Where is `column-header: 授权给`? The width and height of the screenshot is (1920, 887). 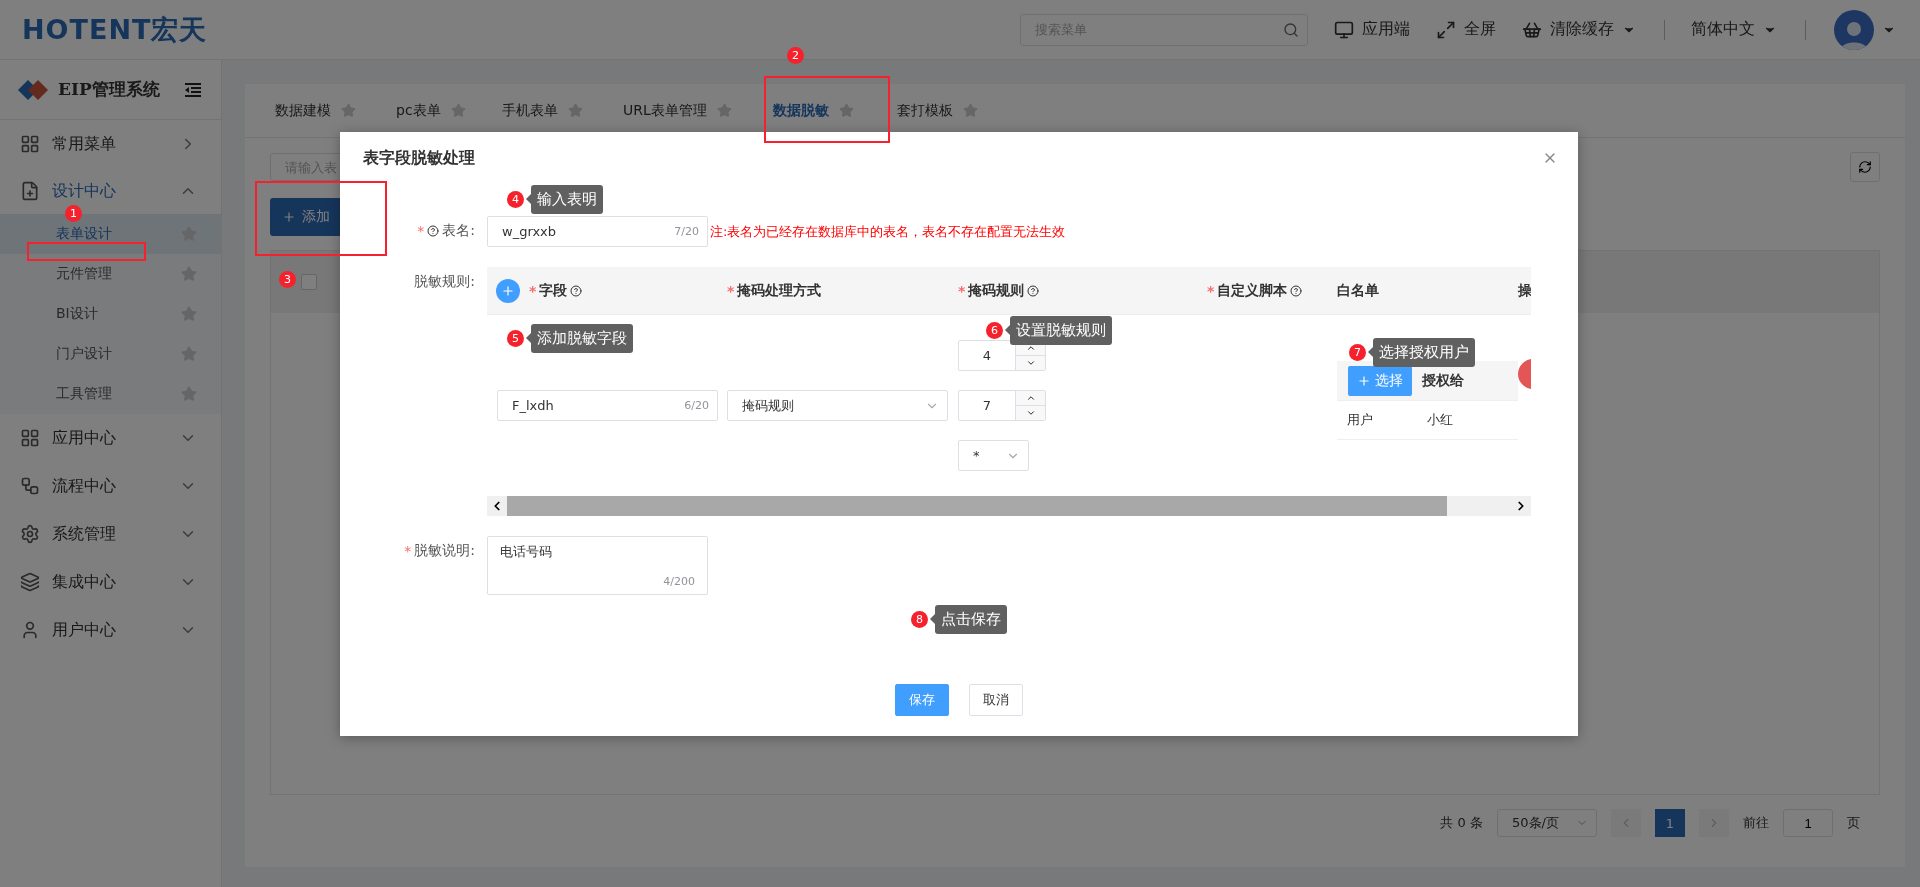 column-header: 授权给 is located at coordinates (1443, 380).